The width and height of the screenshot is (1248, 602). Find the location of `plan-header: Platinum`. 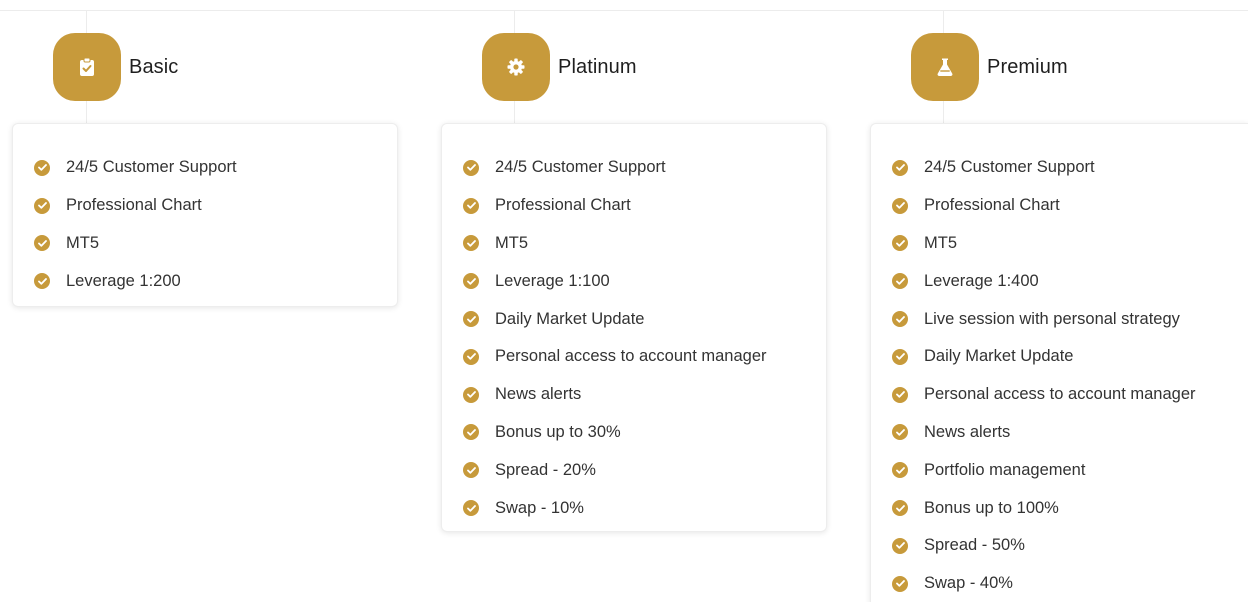

plan-header: Platinum is located at coordinates (559, 67).